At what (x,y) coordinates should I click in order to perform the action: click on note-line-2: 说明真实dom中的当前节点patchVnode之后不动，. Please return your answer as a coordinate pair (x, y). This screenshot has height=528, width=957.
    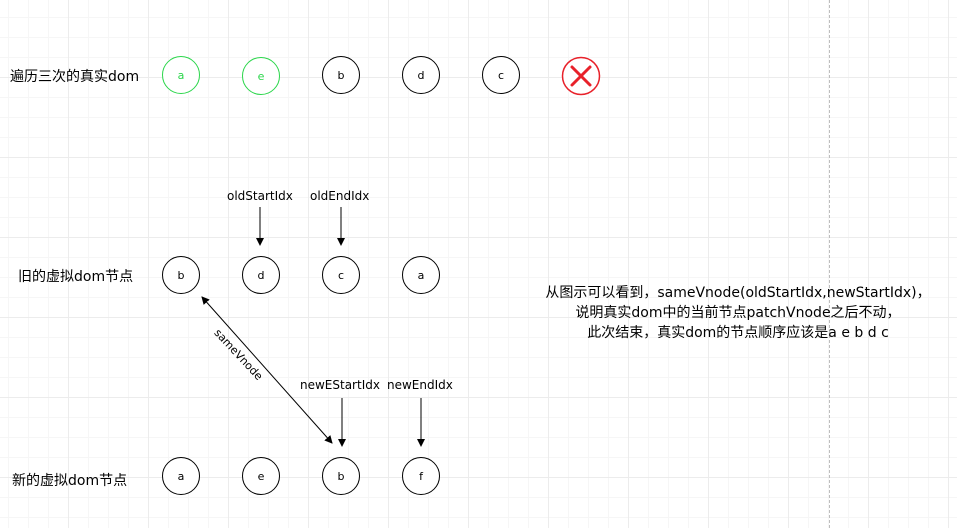
    Looking at the image, I should click on (738, 313).